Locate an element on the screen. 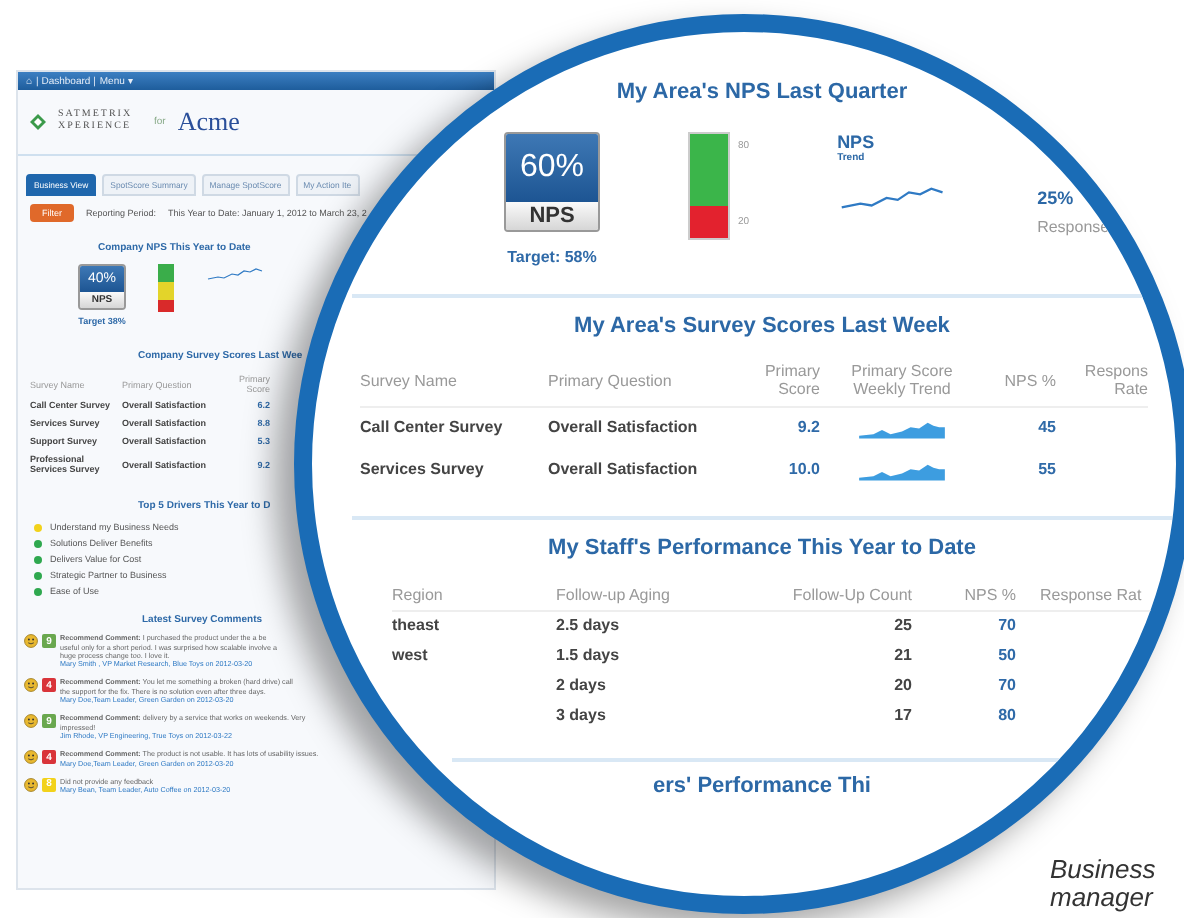  diamond-logo-icon is located at coordinates (38, 122).